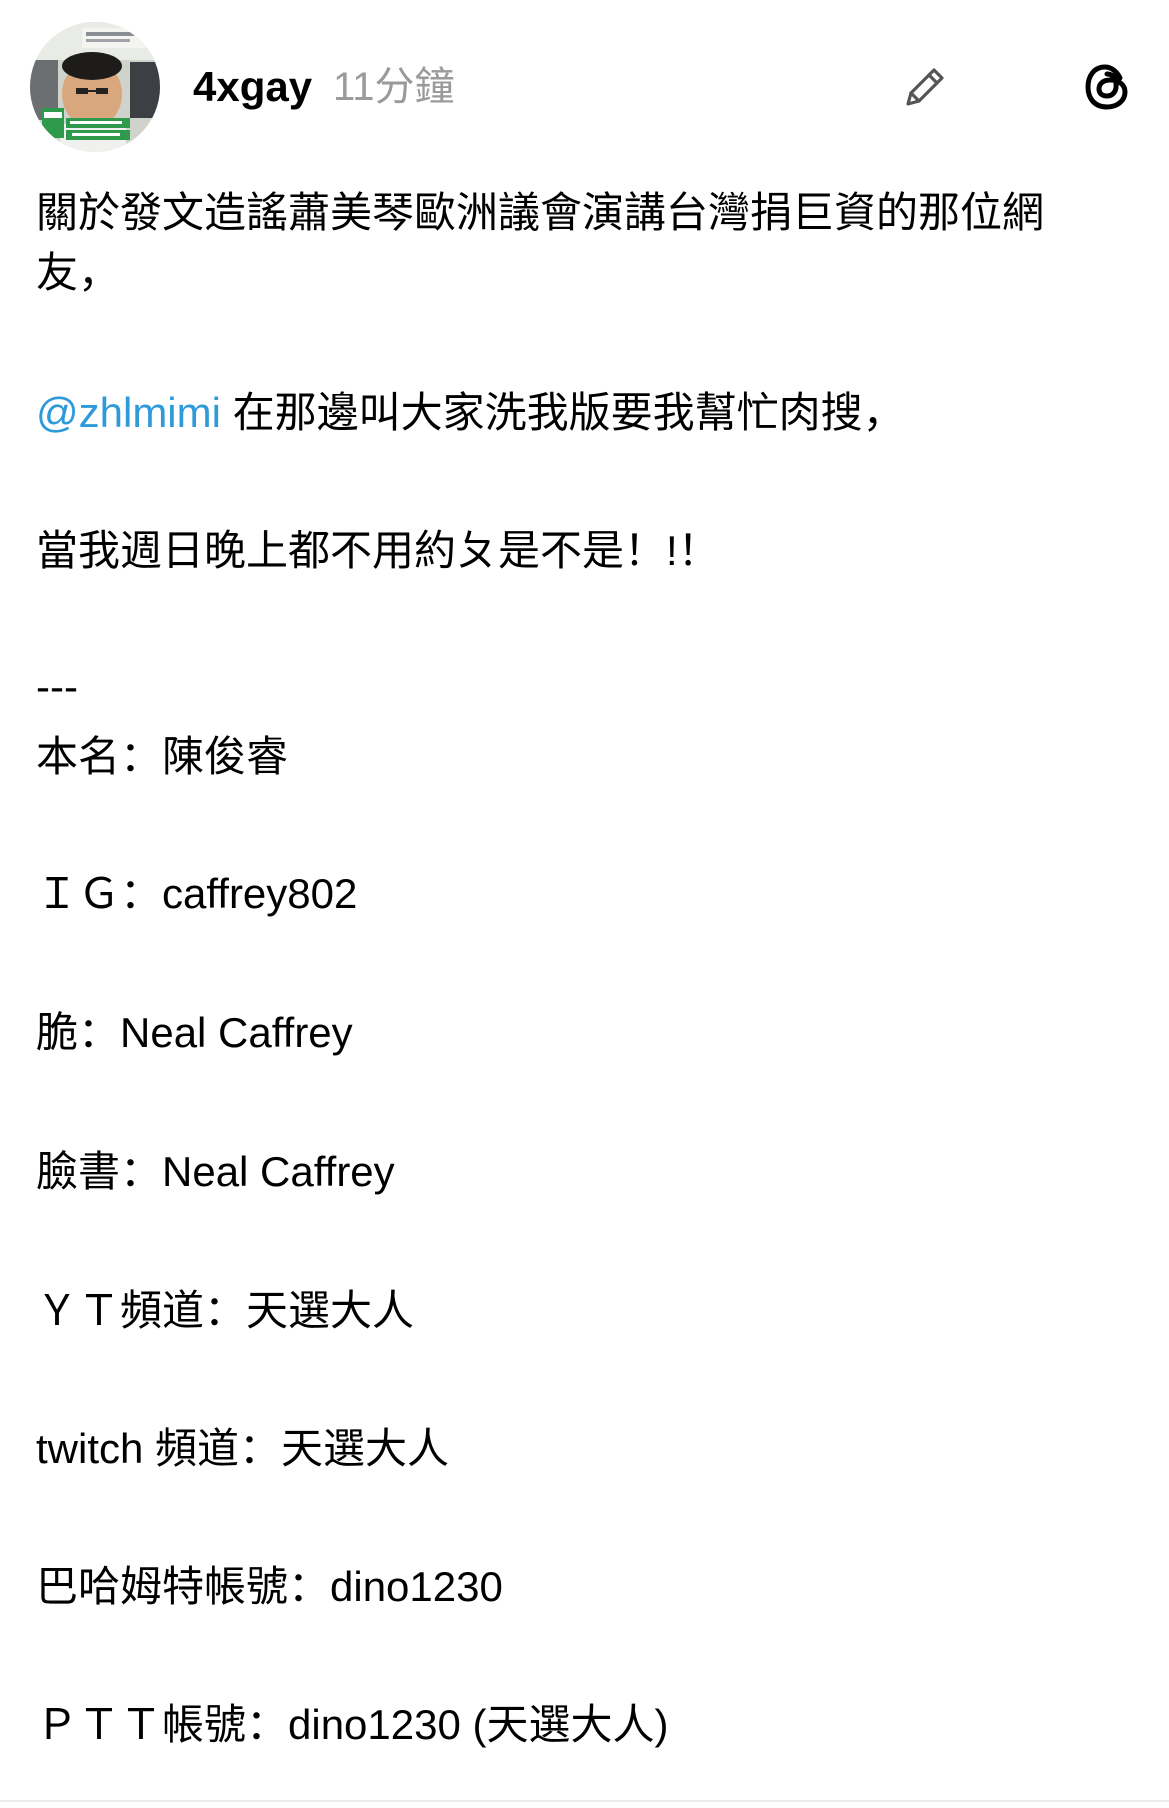 Image resolution: width=1169 pixels, height=1808 pixels. I want to click on post-text-line-3: @zhlmimi 在那邊叫大家洗我版要我幫忙肉搜，, so click(470, 413).